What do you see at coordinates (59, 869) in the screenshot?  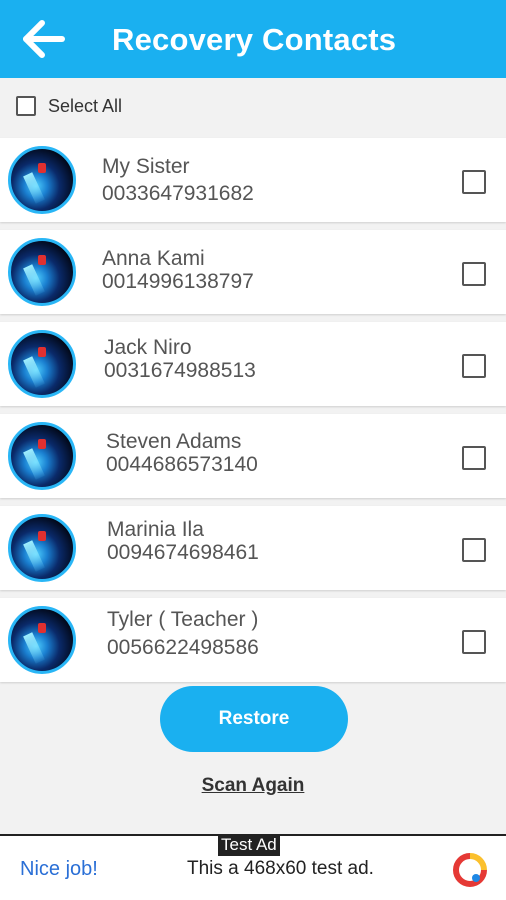 I see `ad-left-text: Nice job!` at bounding box center [59, 869].